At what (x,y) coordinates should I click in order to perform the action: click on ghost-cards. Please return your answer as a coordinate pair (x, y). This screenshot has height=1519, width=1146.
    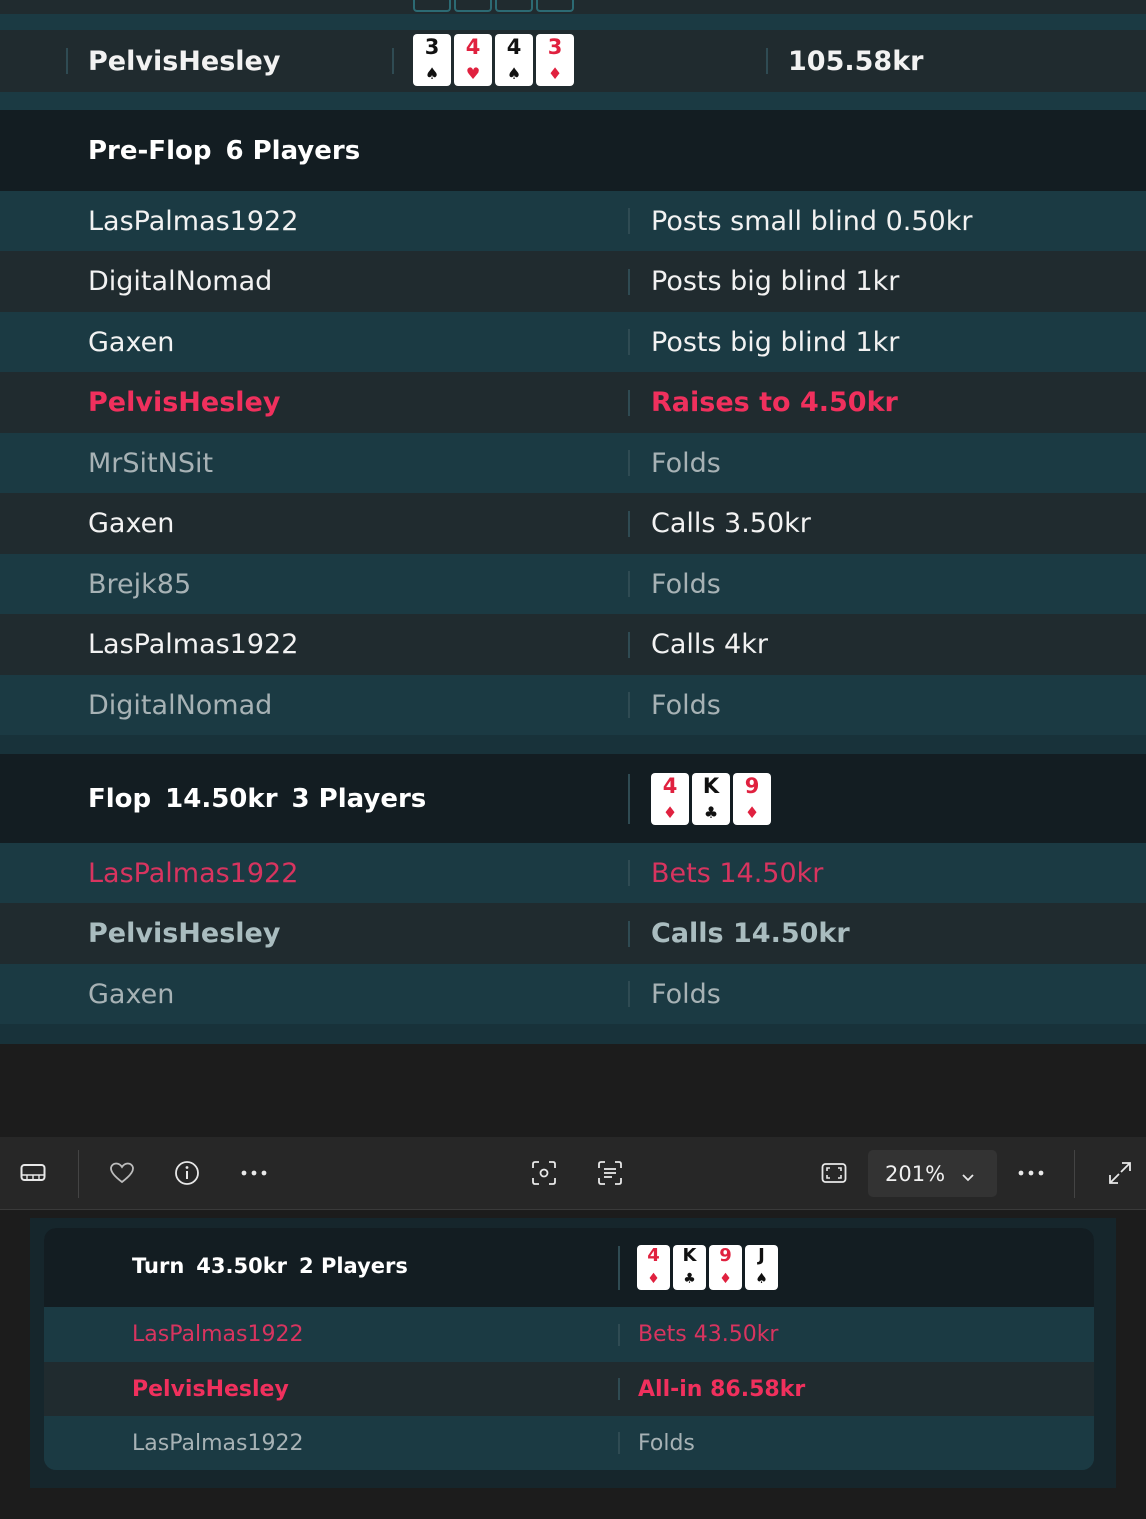
    Looking at the image, I should click on (493, 6).